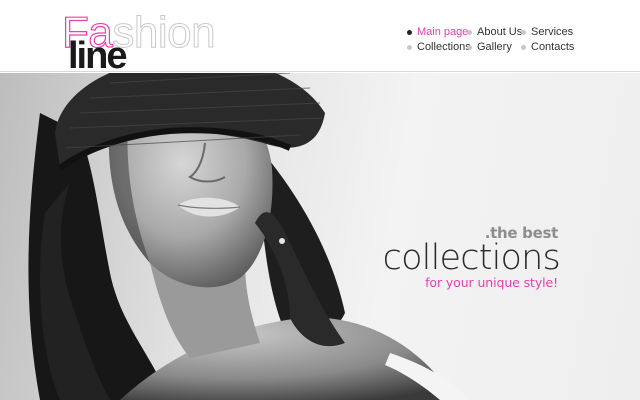 Image resolution: width=640 pixels, height=400 pixels. What do you see at coordinates (552, 32) in the screenshot?
I see `nav-item-label: Services` at bounding box center [552, 32].